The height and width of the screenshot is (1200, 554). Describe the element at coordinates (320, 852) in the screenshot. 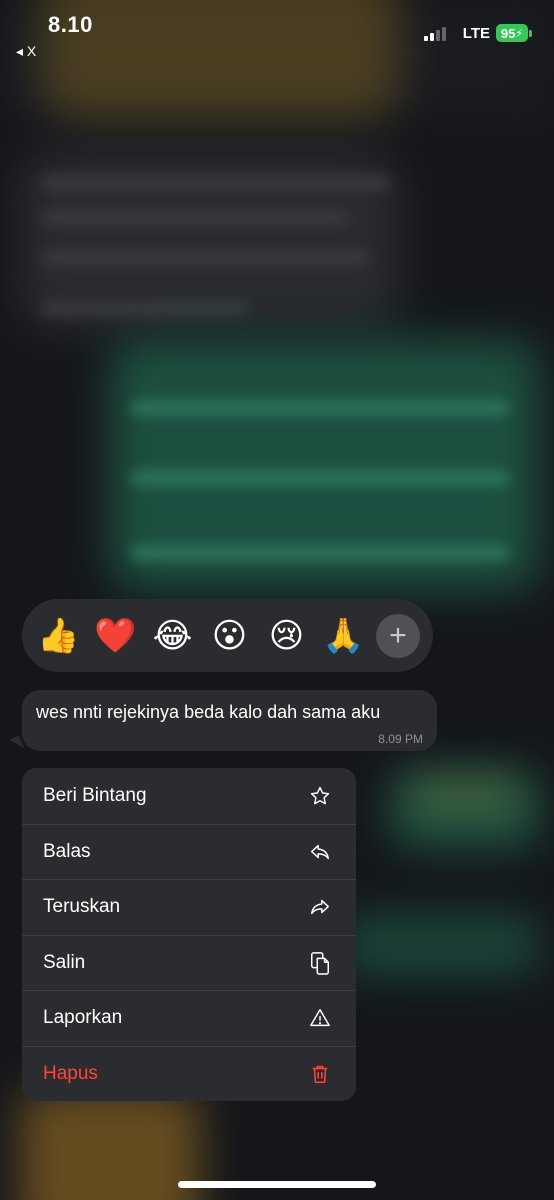

I see `reply-icon` at that location.